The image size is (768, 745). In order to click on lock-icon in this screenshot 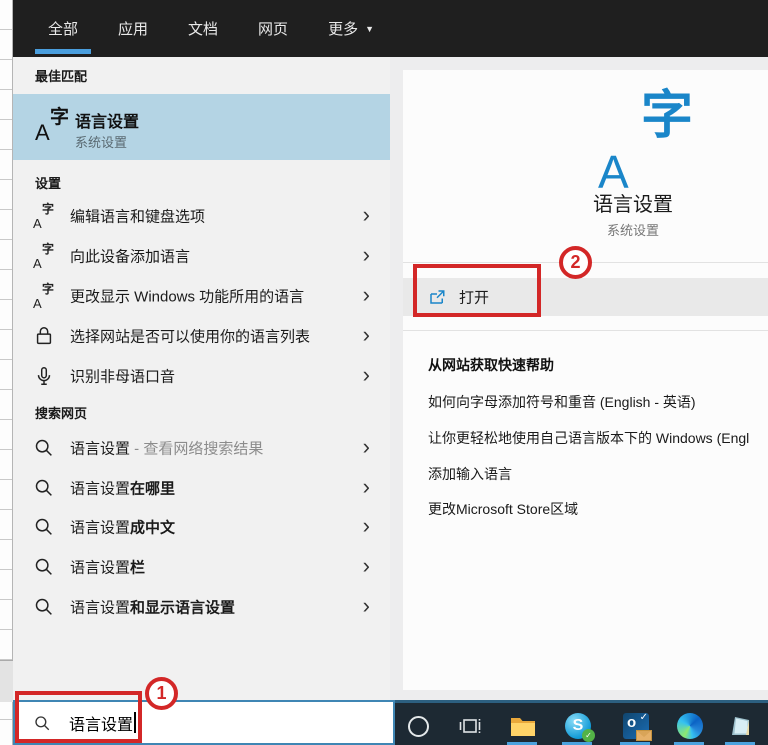, I will do `click(44, 336)`.